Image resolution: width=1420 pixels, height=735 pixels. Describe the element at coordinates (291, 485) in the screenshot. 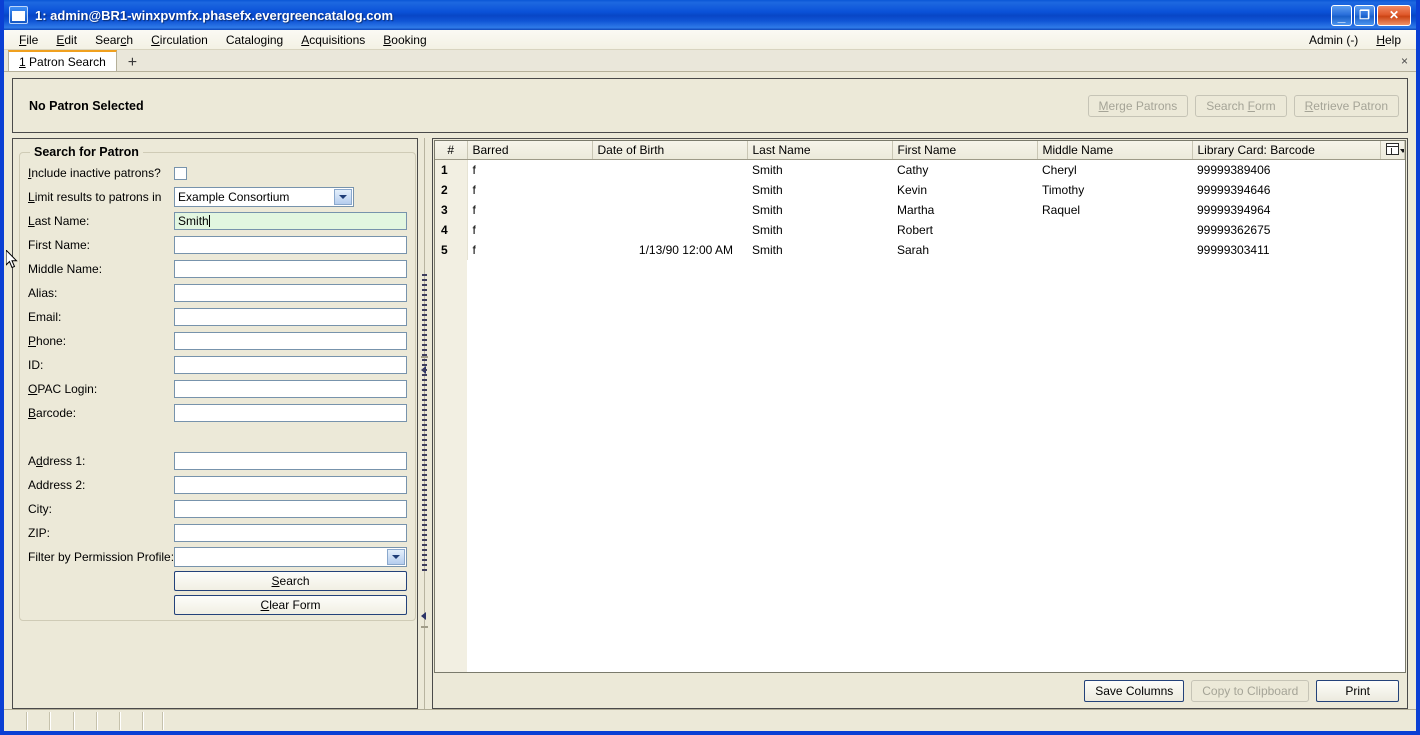

I see `address2-input` at that location.